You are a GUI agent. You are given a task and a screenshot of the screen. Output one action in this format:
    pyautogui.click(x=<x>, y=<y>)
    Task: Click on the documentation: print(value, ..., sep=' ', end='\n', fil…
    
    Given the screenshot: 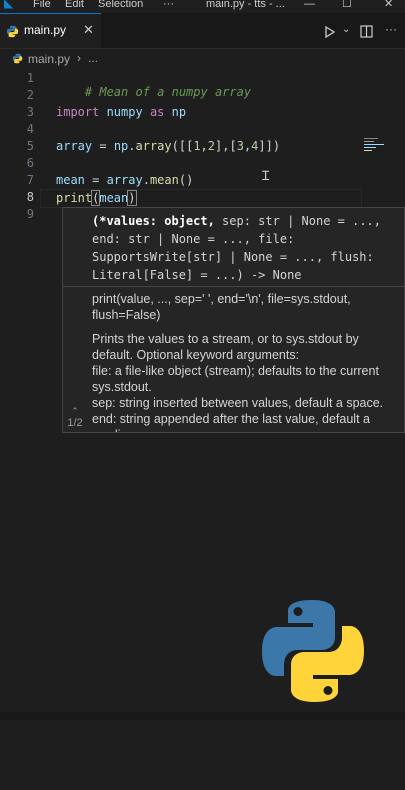 What is the action you would take?
    pyautogui.click(x=247, y=361)
    